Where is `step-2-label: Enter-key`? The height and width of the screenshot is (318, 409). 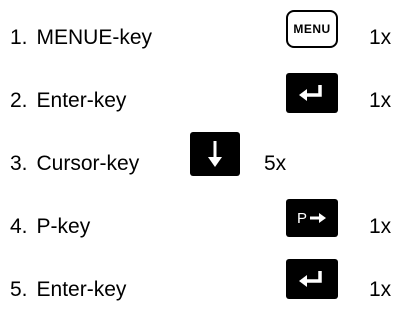
step-2-label: Enter-key is located at coordinates (81, 100).